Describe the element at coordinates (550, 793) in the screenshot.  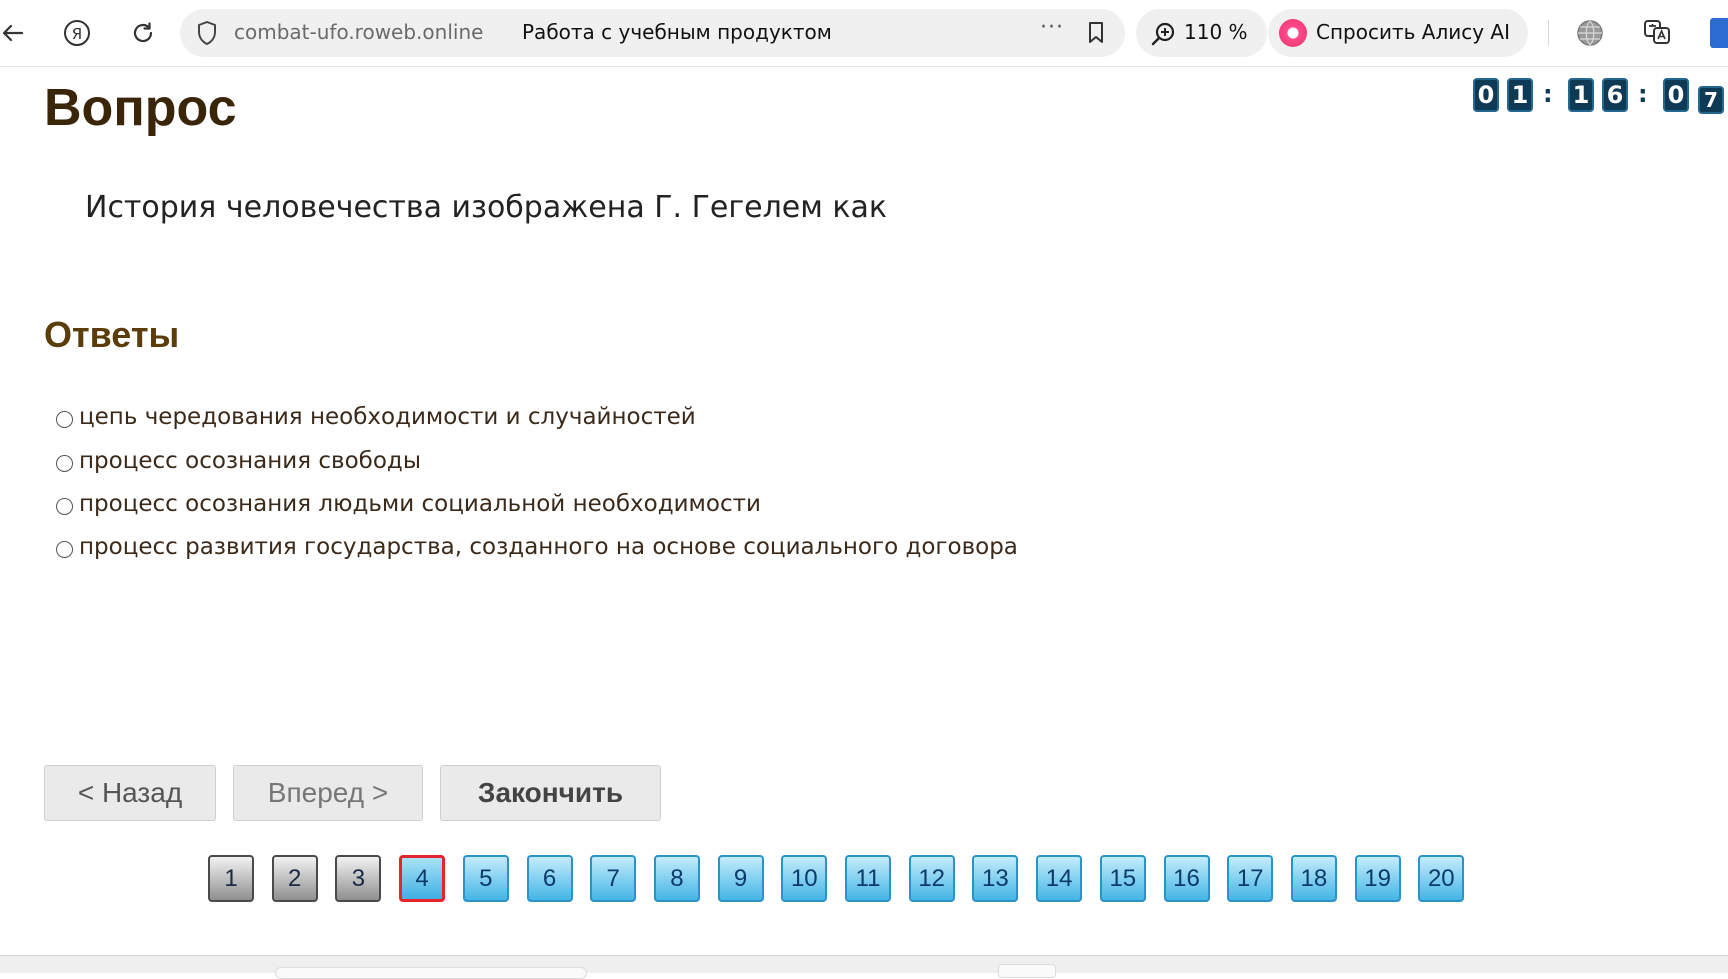
I see `finish-button: Закончить` at that location.